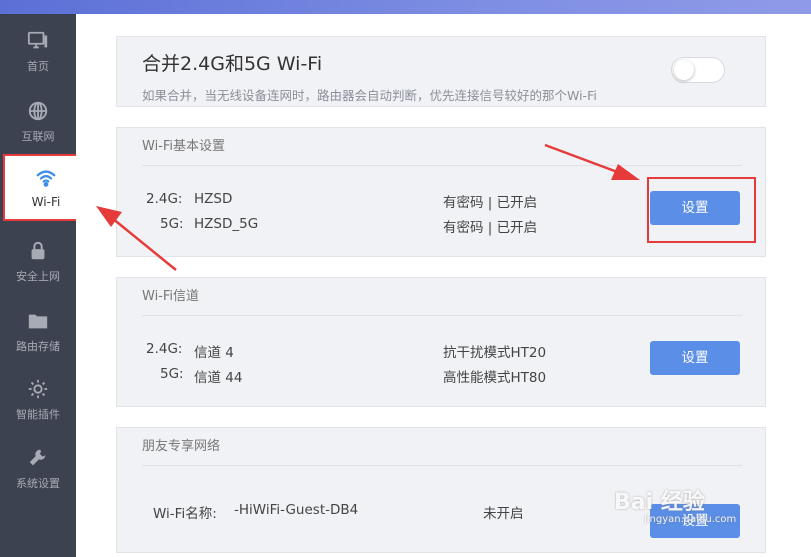 This screenshot has height=557, width=811. Describe the element at coordinates (218, 378) in the screenshot. I see `channel-row2-value: 信道 44` at that location.